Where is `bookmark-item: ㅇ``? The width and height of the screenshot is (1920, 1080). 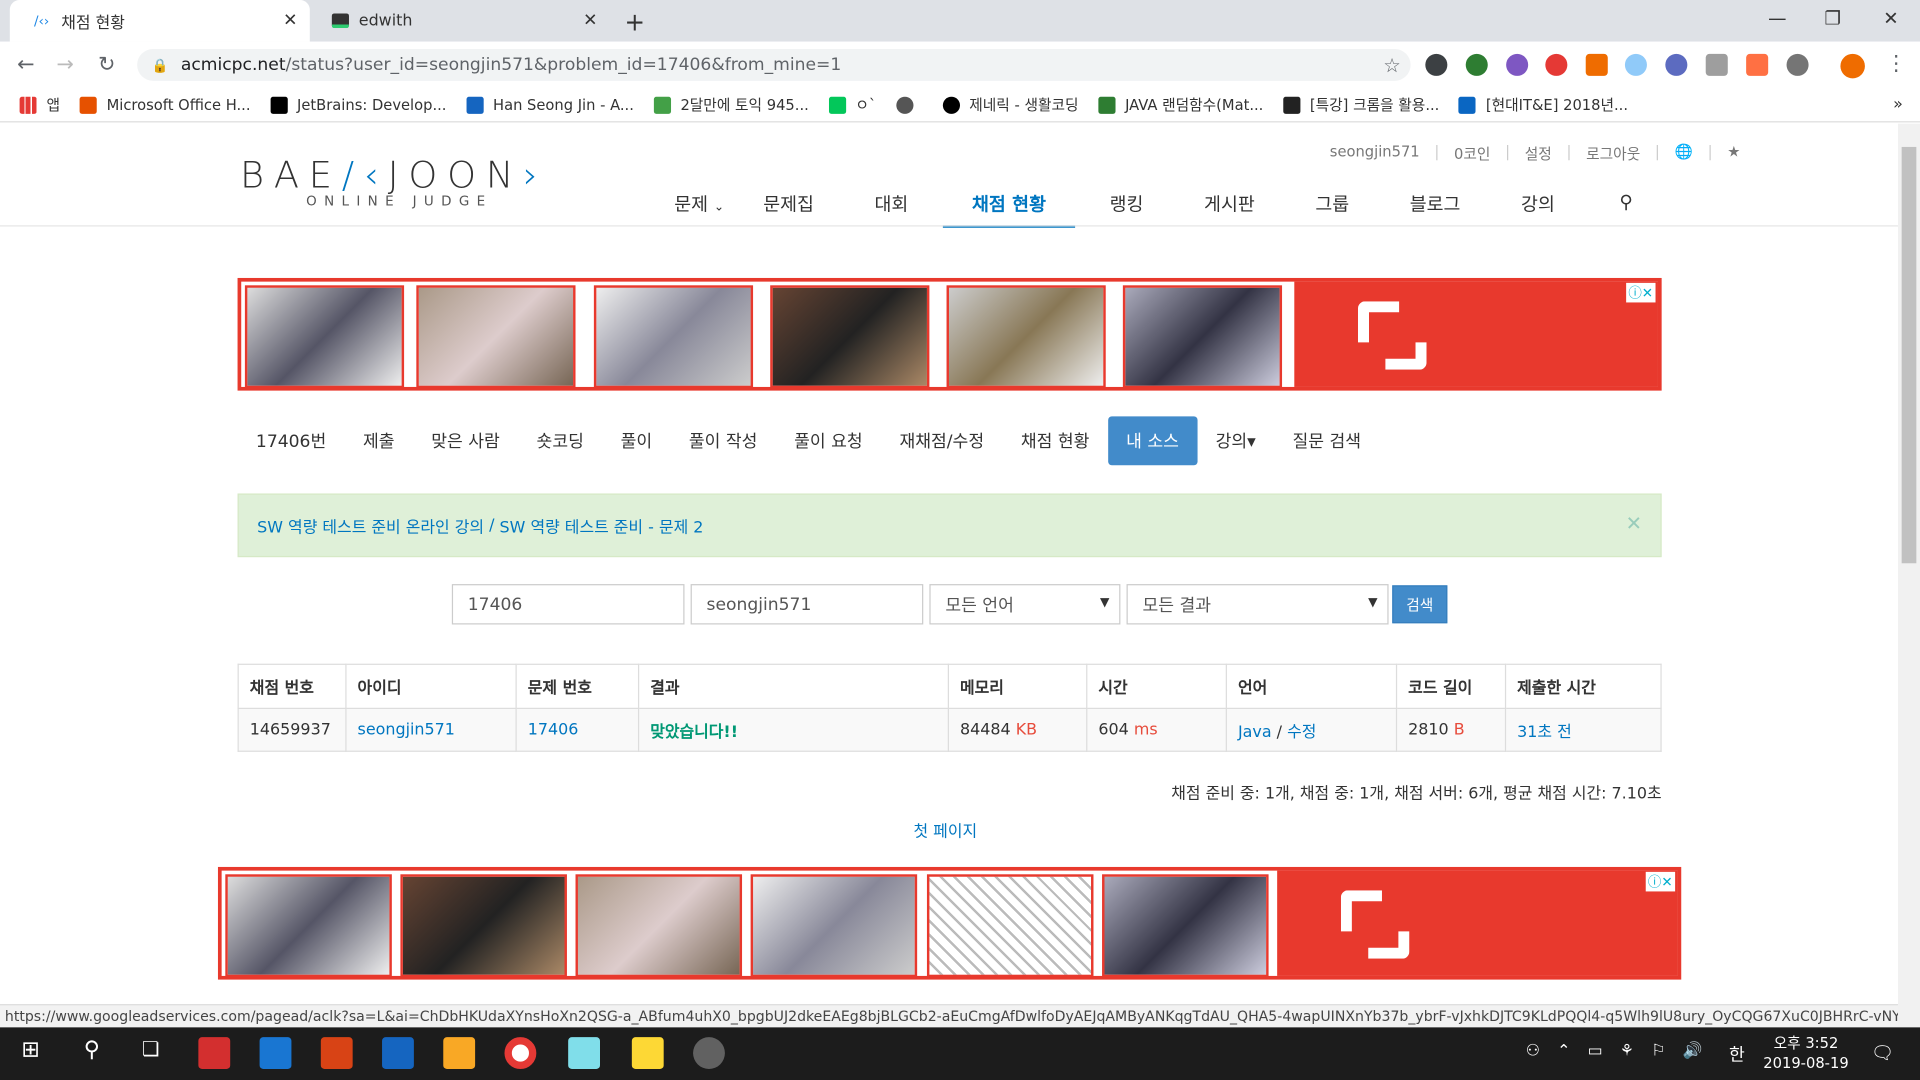
bookmark-item: ㅇ` is located at coordinates (852, 104).